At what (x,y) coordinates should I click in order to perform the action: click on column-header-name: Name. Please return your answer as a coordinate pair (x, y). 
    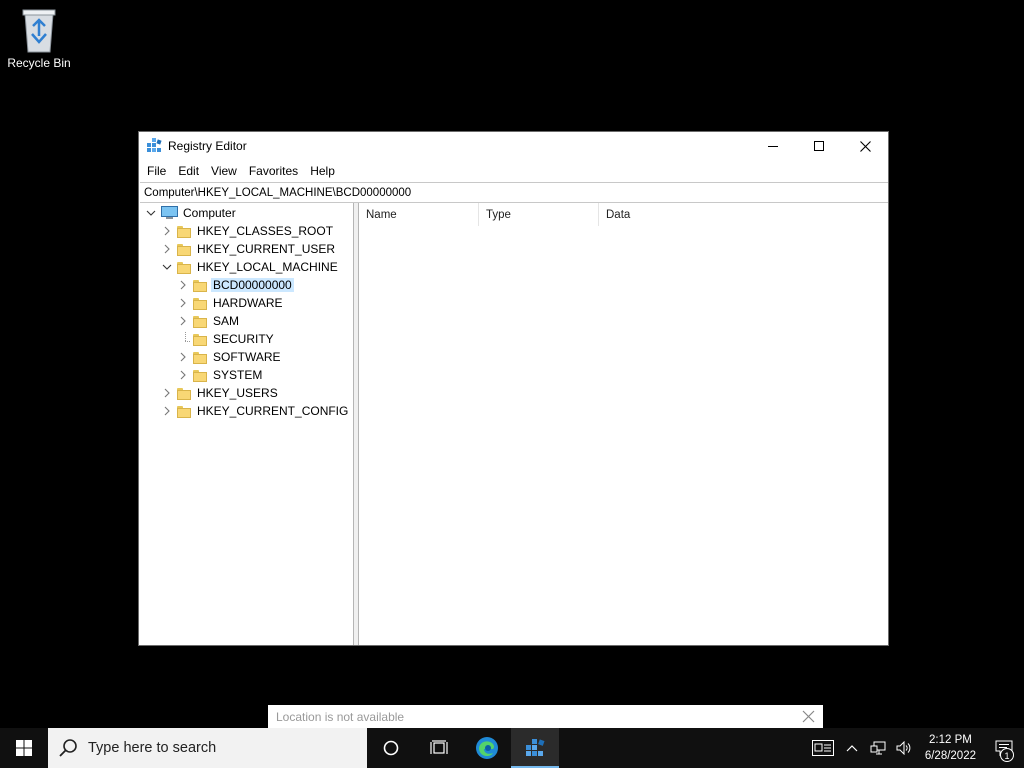
    Looking at the image, I should click on (419, 214).